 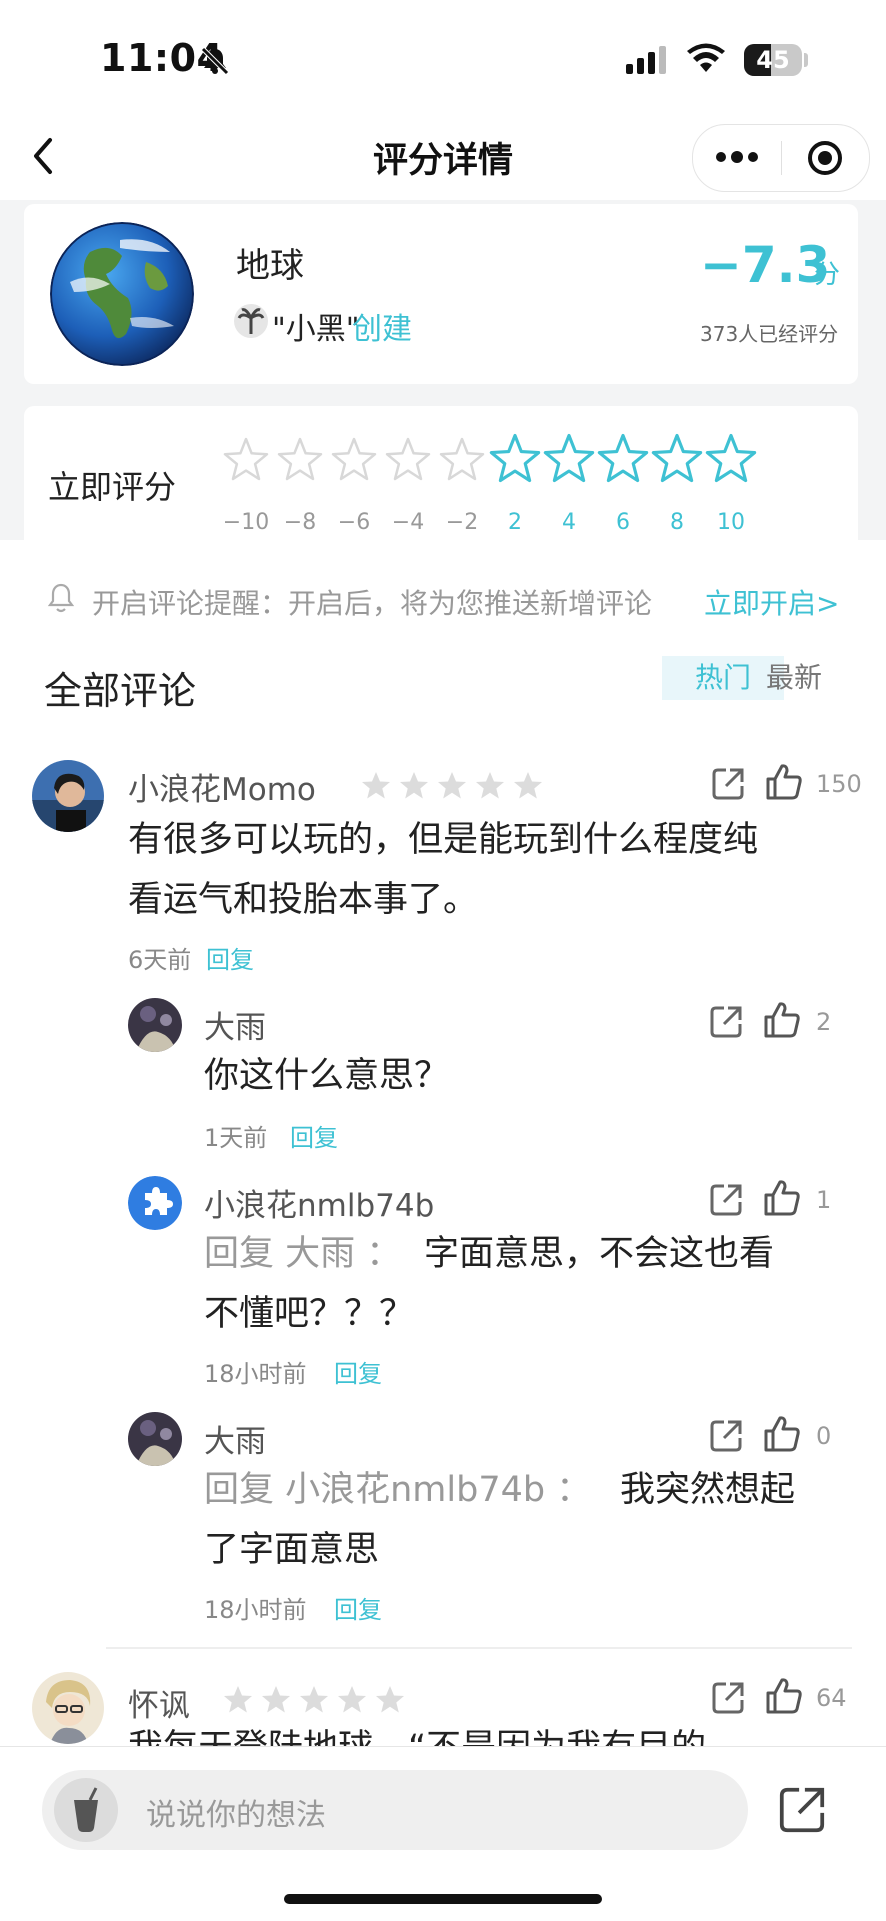 I want to click on reply-to-prefix: 回复 小浪花nmlb74b ：, so click(x=398, y=1490).